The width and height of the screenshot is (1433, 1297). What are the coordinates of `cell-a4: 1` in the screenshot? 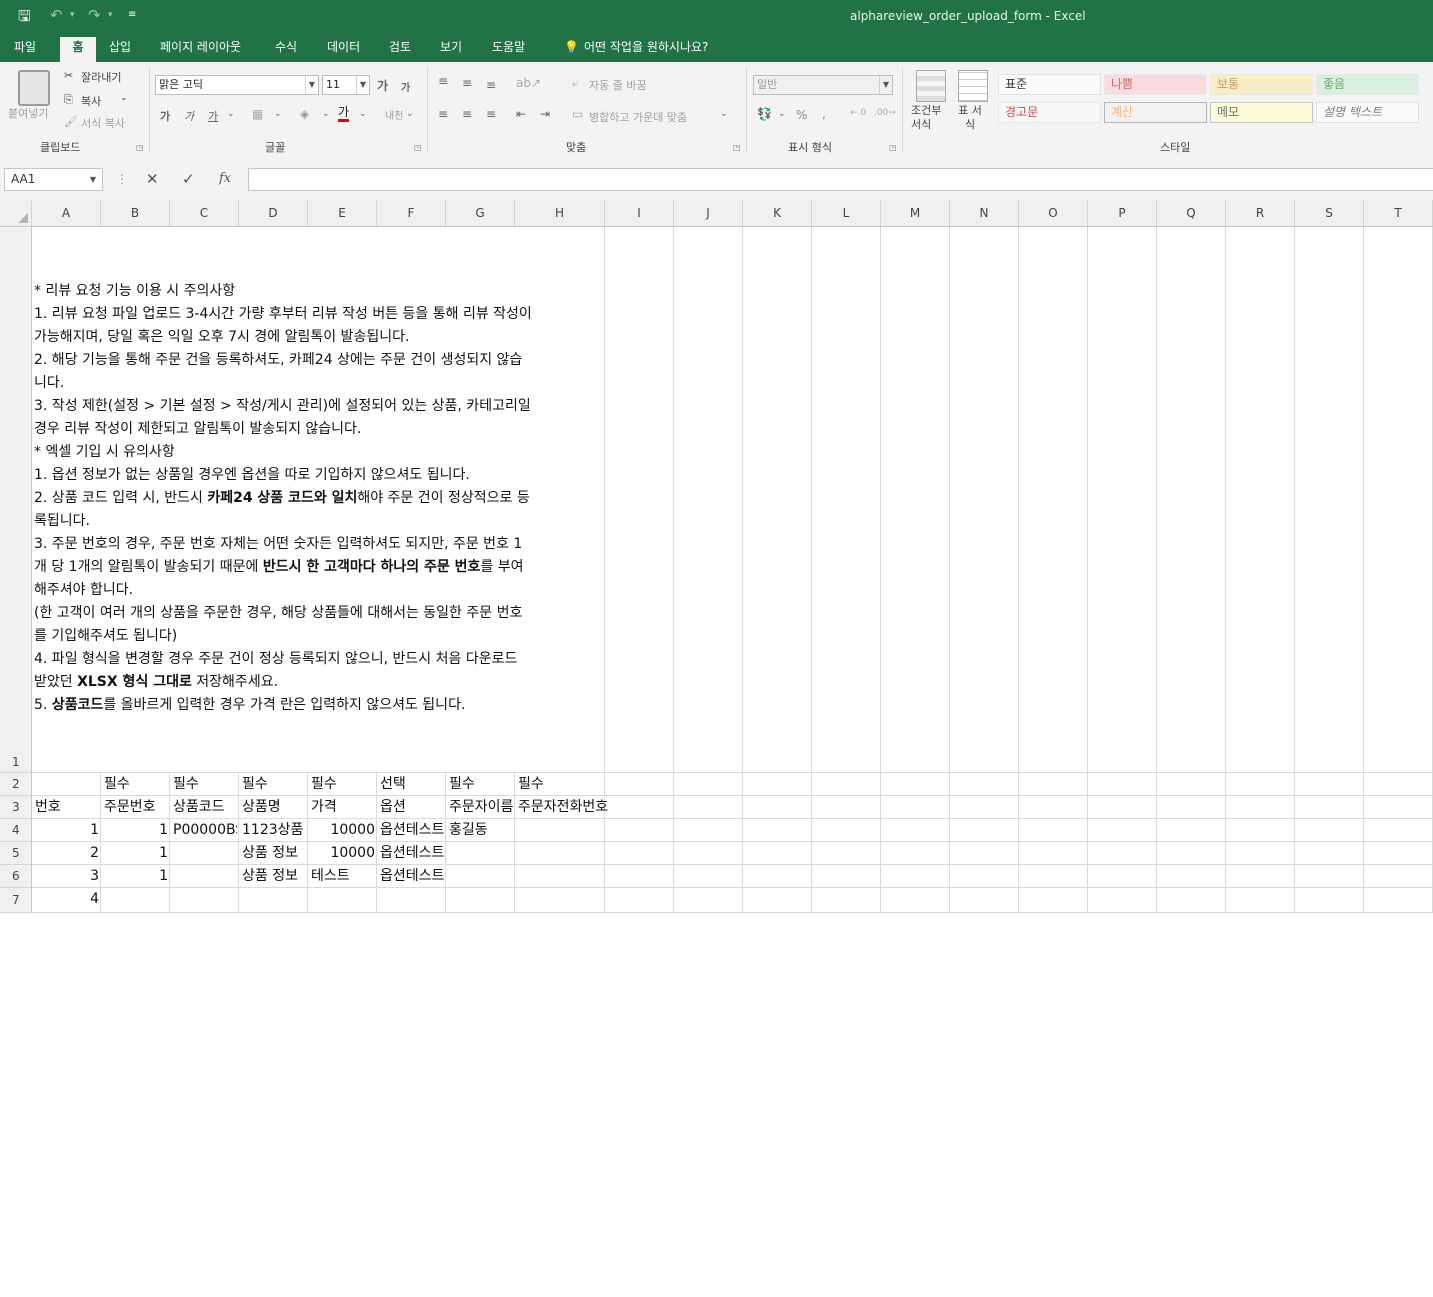 It's located at (67, 830).